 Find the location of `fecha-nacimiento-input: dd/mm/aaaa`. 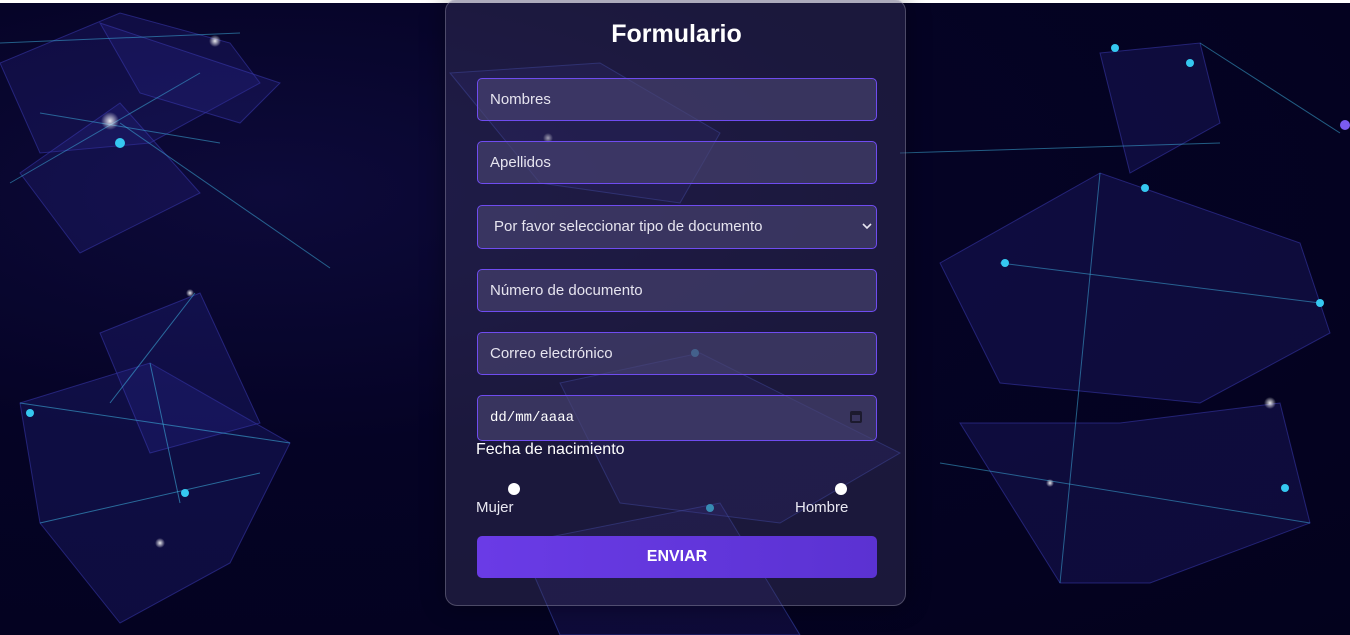

fecha-nacimiento-input: dd/mm/aaaa is located at coordinates (677, 418).